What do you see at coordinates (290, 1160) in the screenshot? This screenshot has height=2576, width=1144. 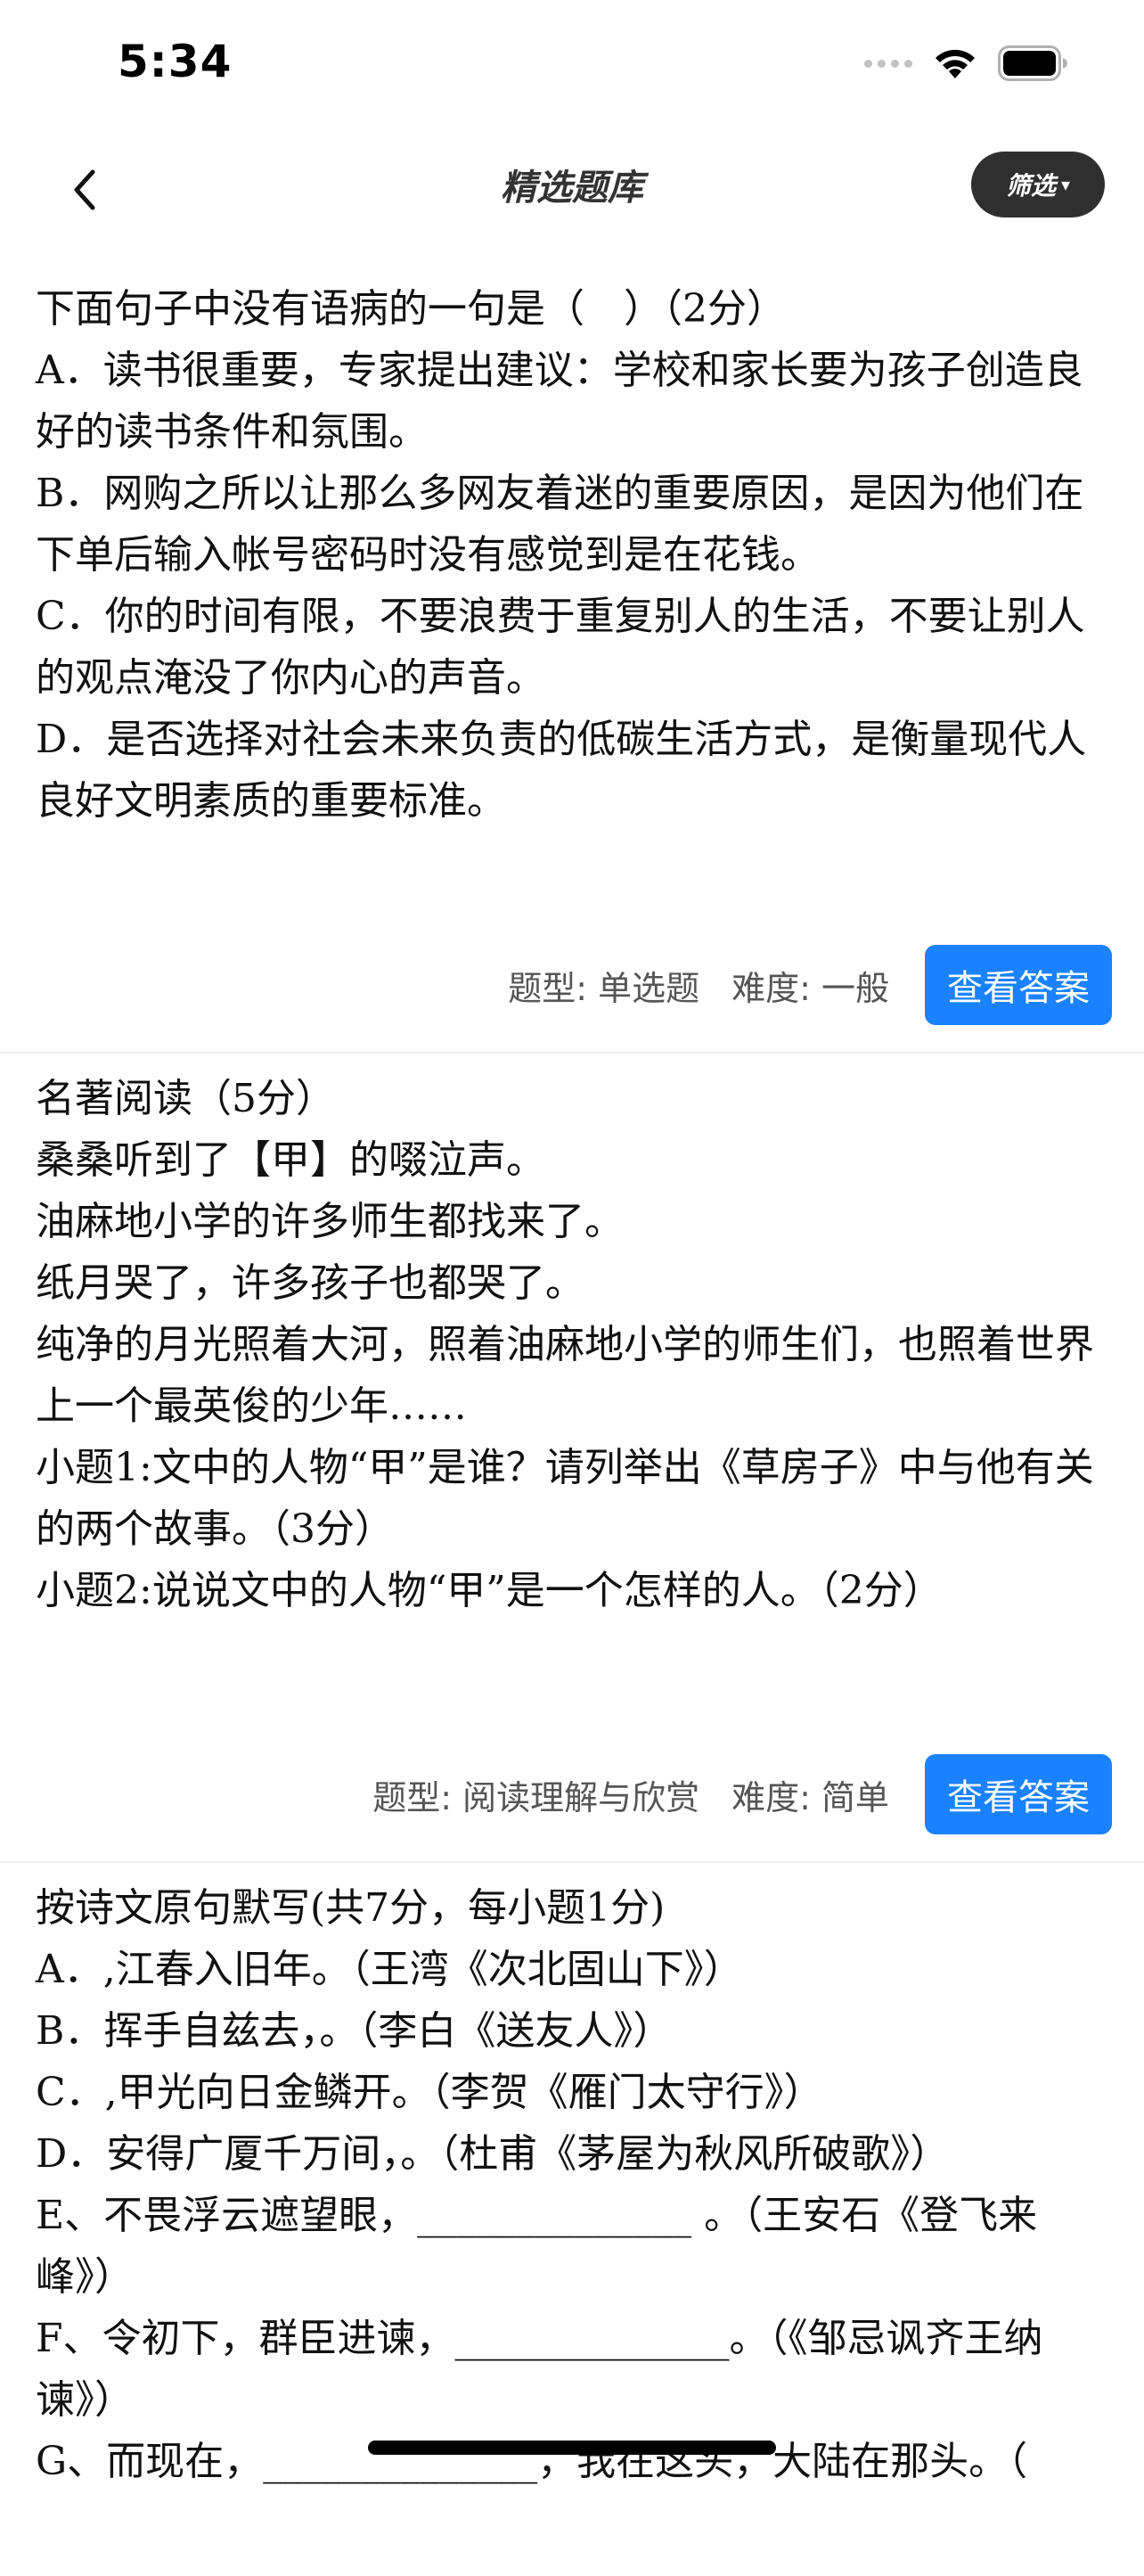 I see `question-line: 桑桑听到了【甲】的啜泣声。` at bounding box center [290, 1160].